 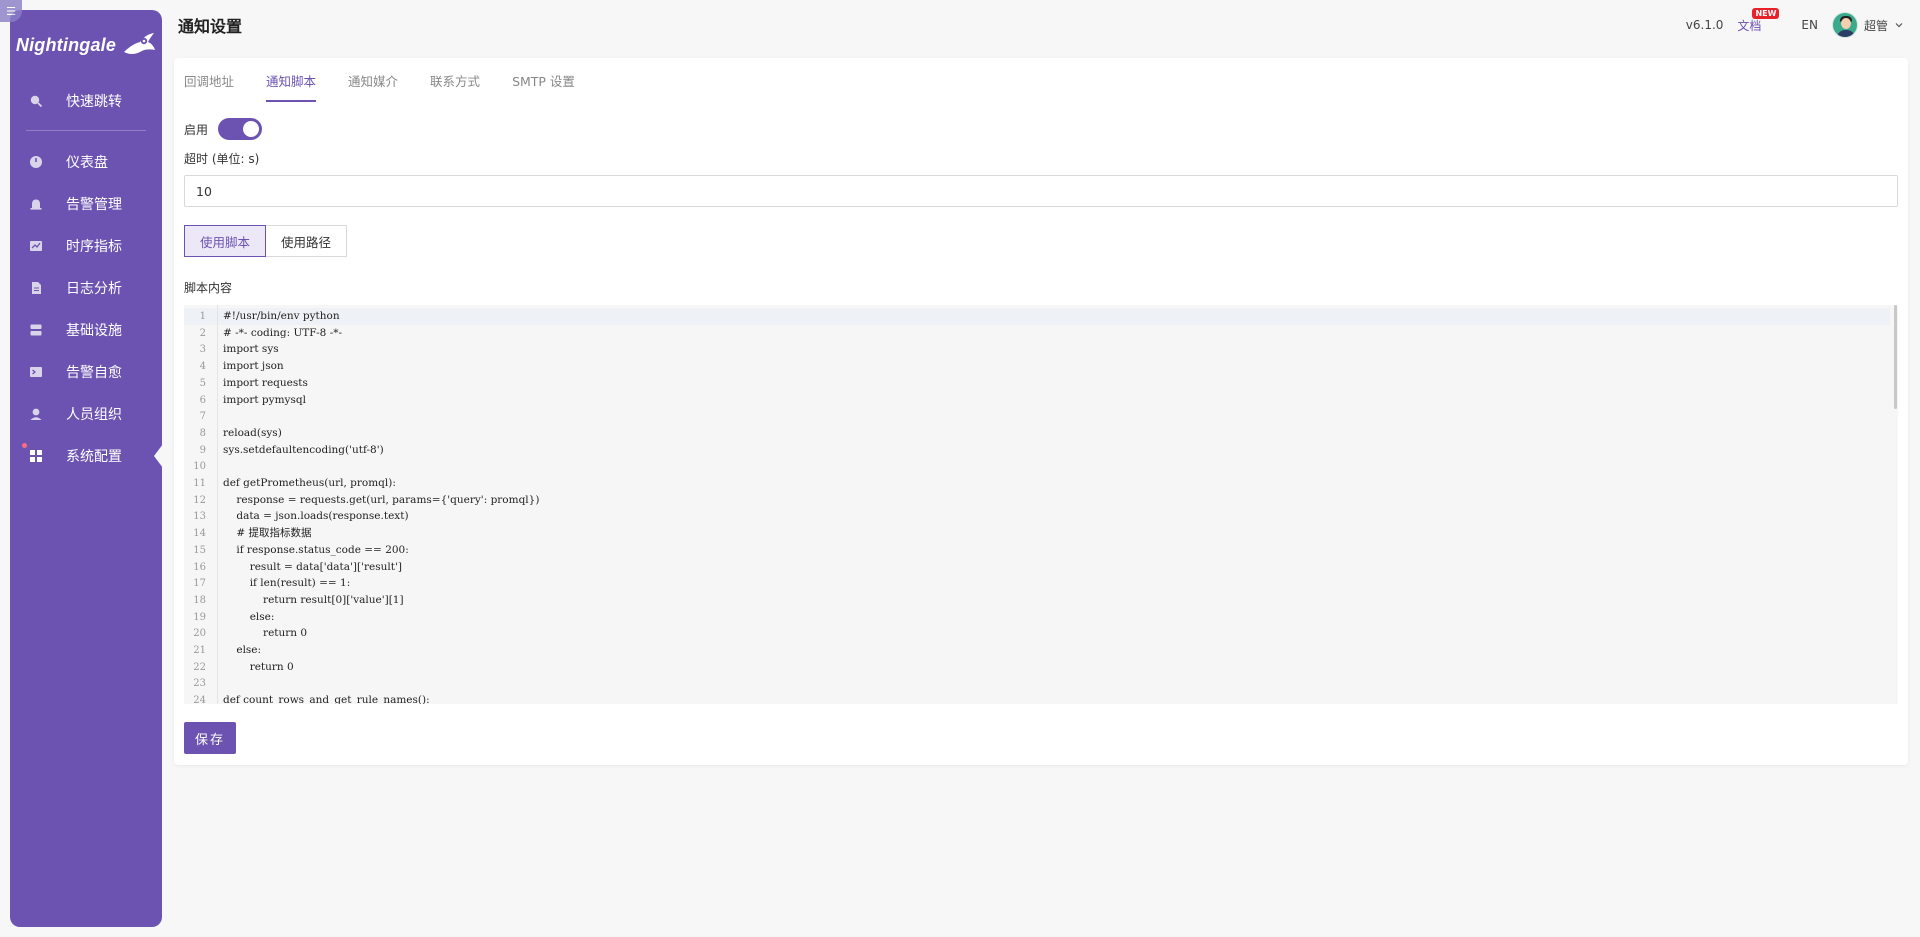 What do you see at coordinates (309, 483) in the screenshot?
I see `code-text: def getPrometheus(url, promql):` at bounding box center [309, 483].